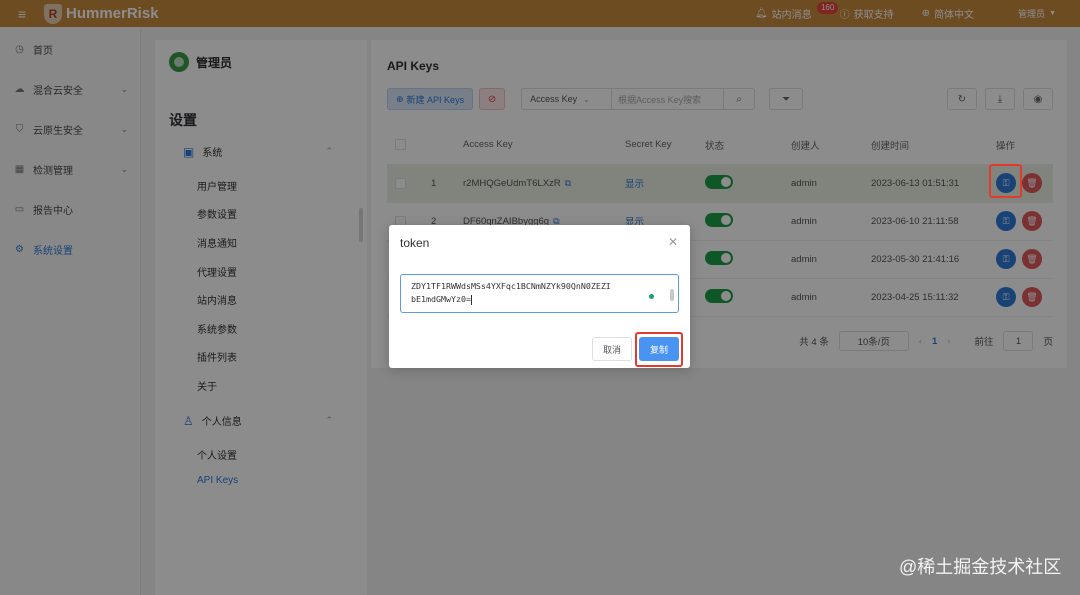  I want to click on status-dot, so click(651, 296).